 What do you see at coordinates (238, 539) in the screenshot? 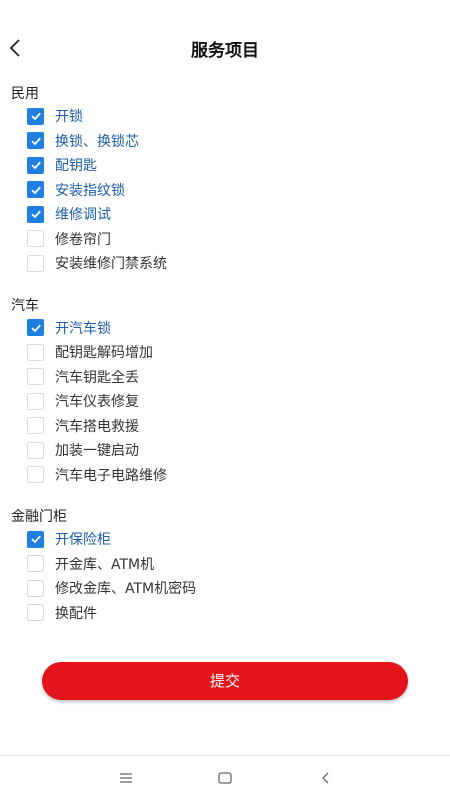
I see `service-option: 开保险柜` at bounding box center [238, 539].